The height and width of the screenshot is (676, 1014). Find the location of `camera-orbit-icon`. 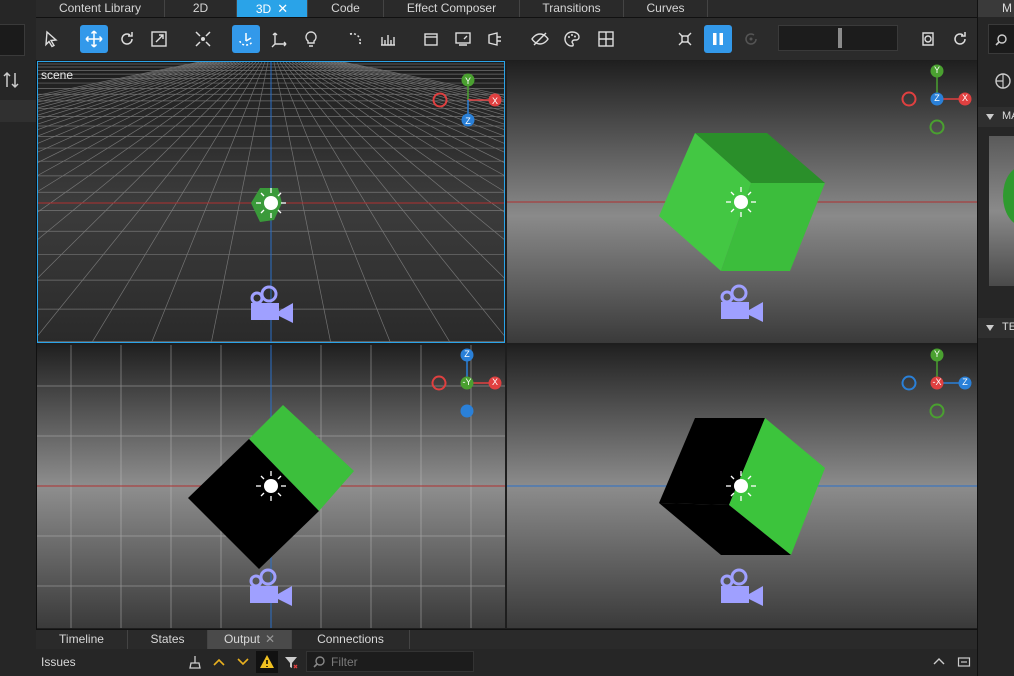

camera-orbit-icon is located at coordinates (246, 39).